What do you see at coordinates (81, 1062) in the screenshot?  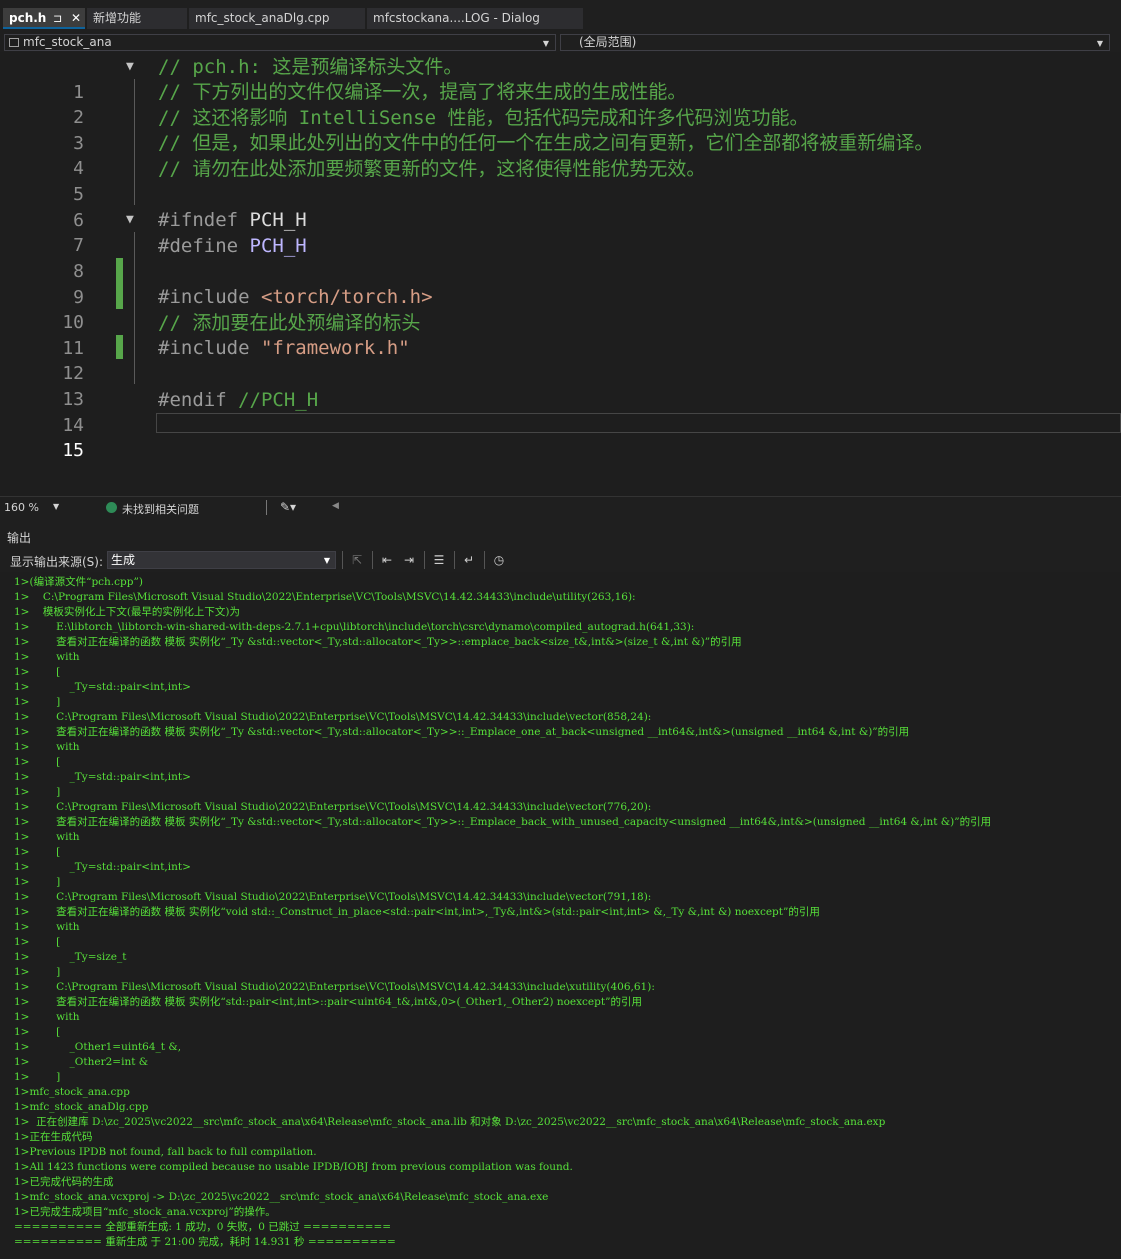 I see `output-line: 1> _Other2=int &` at bounding box center [81, 1062].